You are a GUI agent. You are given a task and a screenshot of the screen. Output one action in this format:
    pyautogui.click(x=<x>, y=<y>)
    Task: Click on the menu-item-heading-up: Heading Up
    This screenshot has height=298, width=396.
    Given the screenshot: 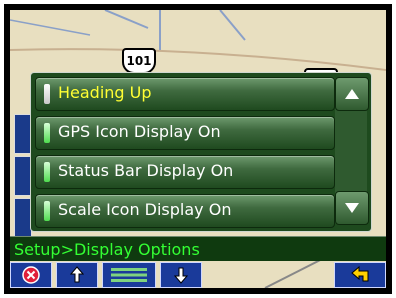 What is the action you would take?
    pyautogui.click(x=185, y=94)
    